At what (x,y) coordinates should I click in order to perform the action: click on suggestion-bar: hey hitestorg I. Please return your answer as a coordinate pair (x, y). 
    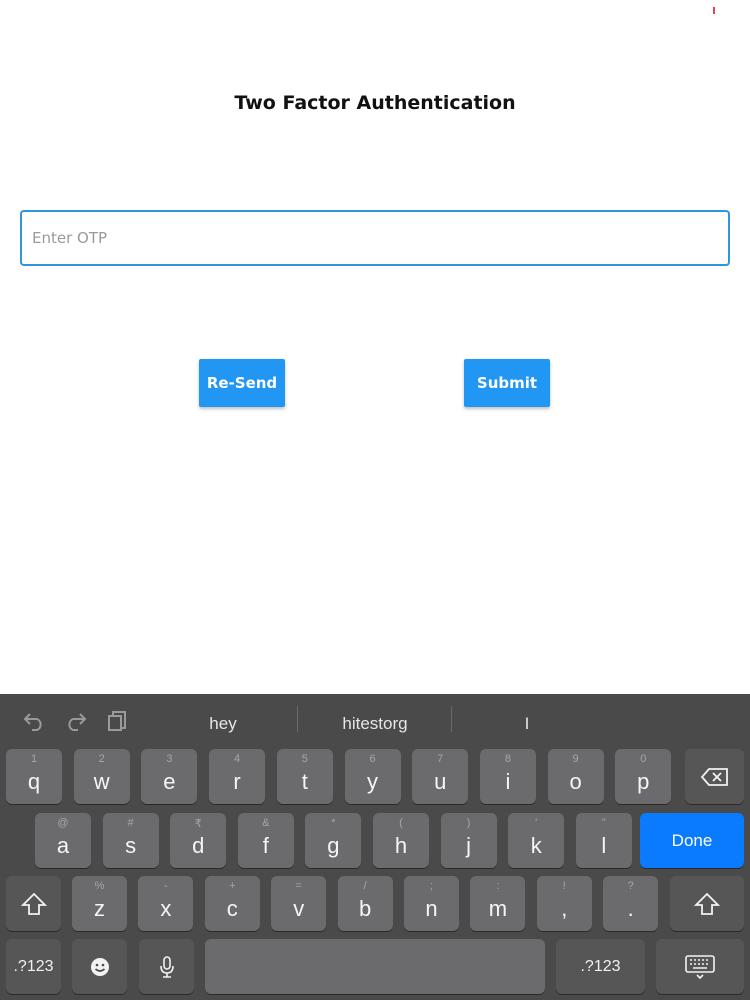
    Looking at the image, I should click on (375, 722).